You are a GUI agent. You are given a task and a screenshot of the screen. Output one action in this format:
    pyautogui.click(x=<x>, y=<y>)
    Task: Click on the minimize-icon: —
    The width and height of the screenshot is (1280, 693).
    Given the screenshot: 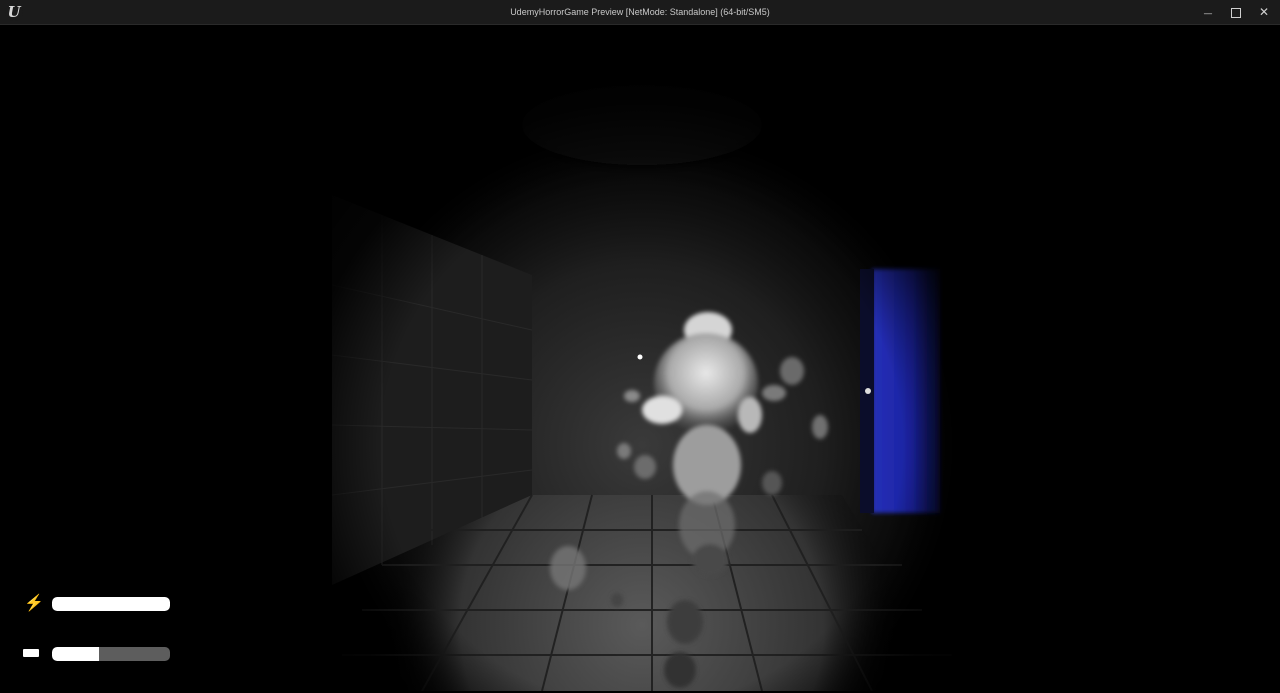 What is the action you would take?
    pyautogui.click(x=1208, y=14)
    